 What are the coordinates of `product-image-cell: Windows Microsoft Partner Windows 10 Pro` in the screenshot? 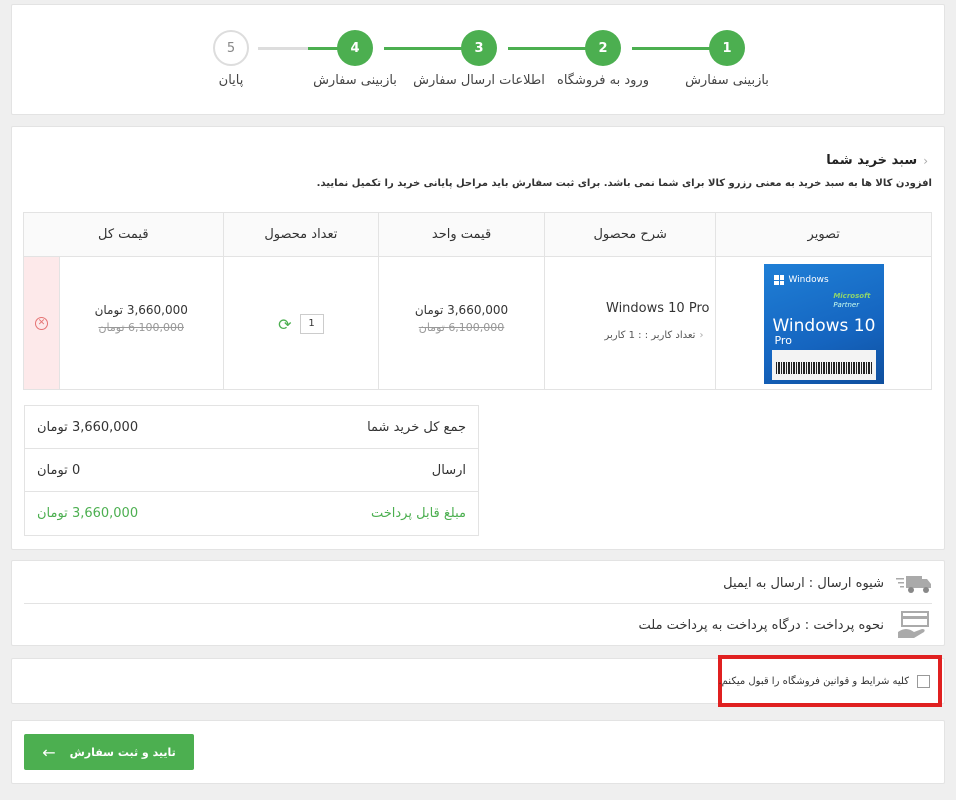 It's located at (823, 323).